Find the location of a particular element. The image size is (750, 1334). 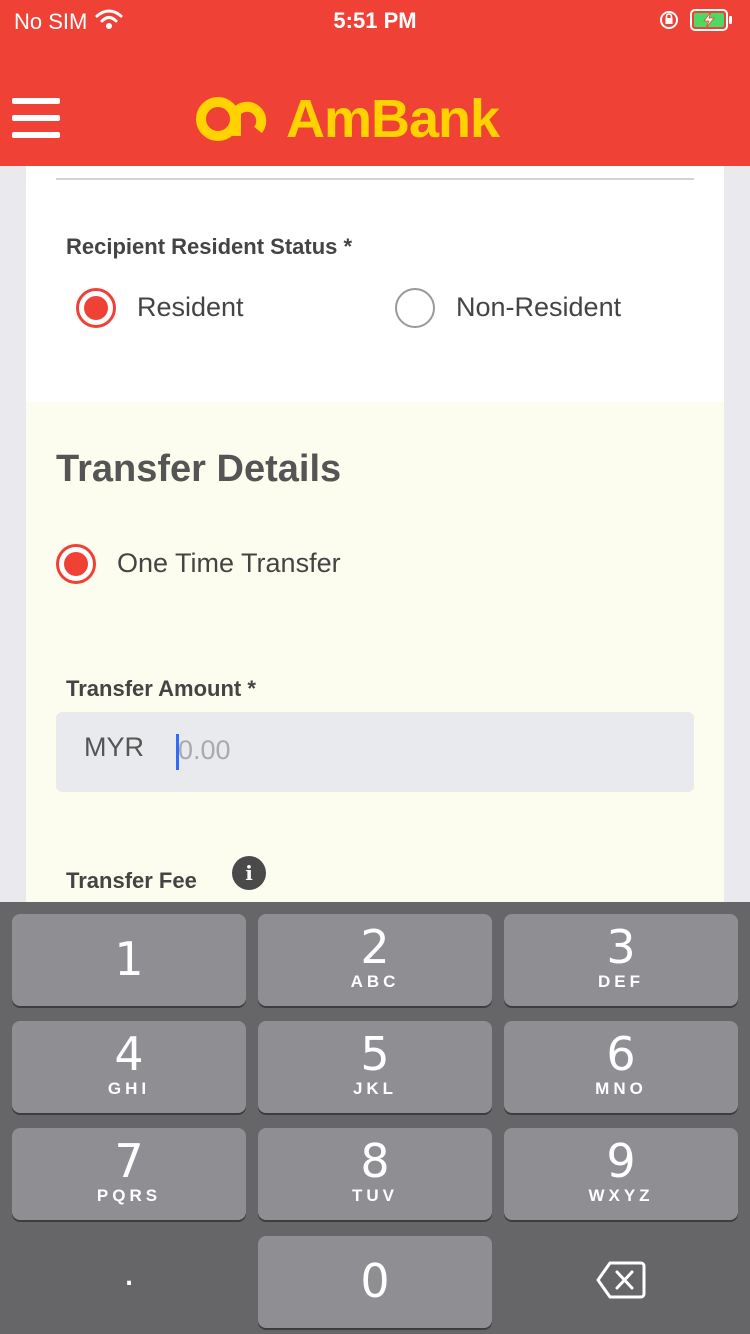

key-digit: 5 is located at coordinates (375, 1054).